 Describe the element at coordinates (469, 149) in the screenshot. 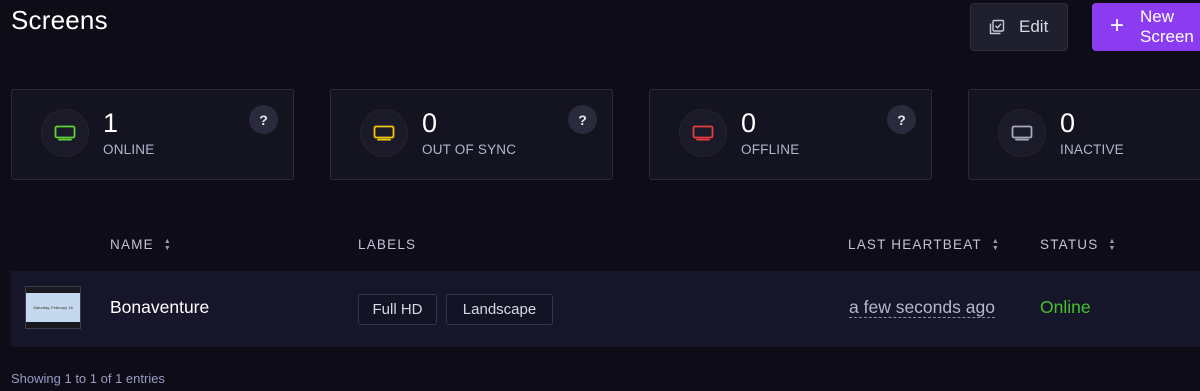

I see `out-of-sync-label: OUT OF SYNC` at that location.